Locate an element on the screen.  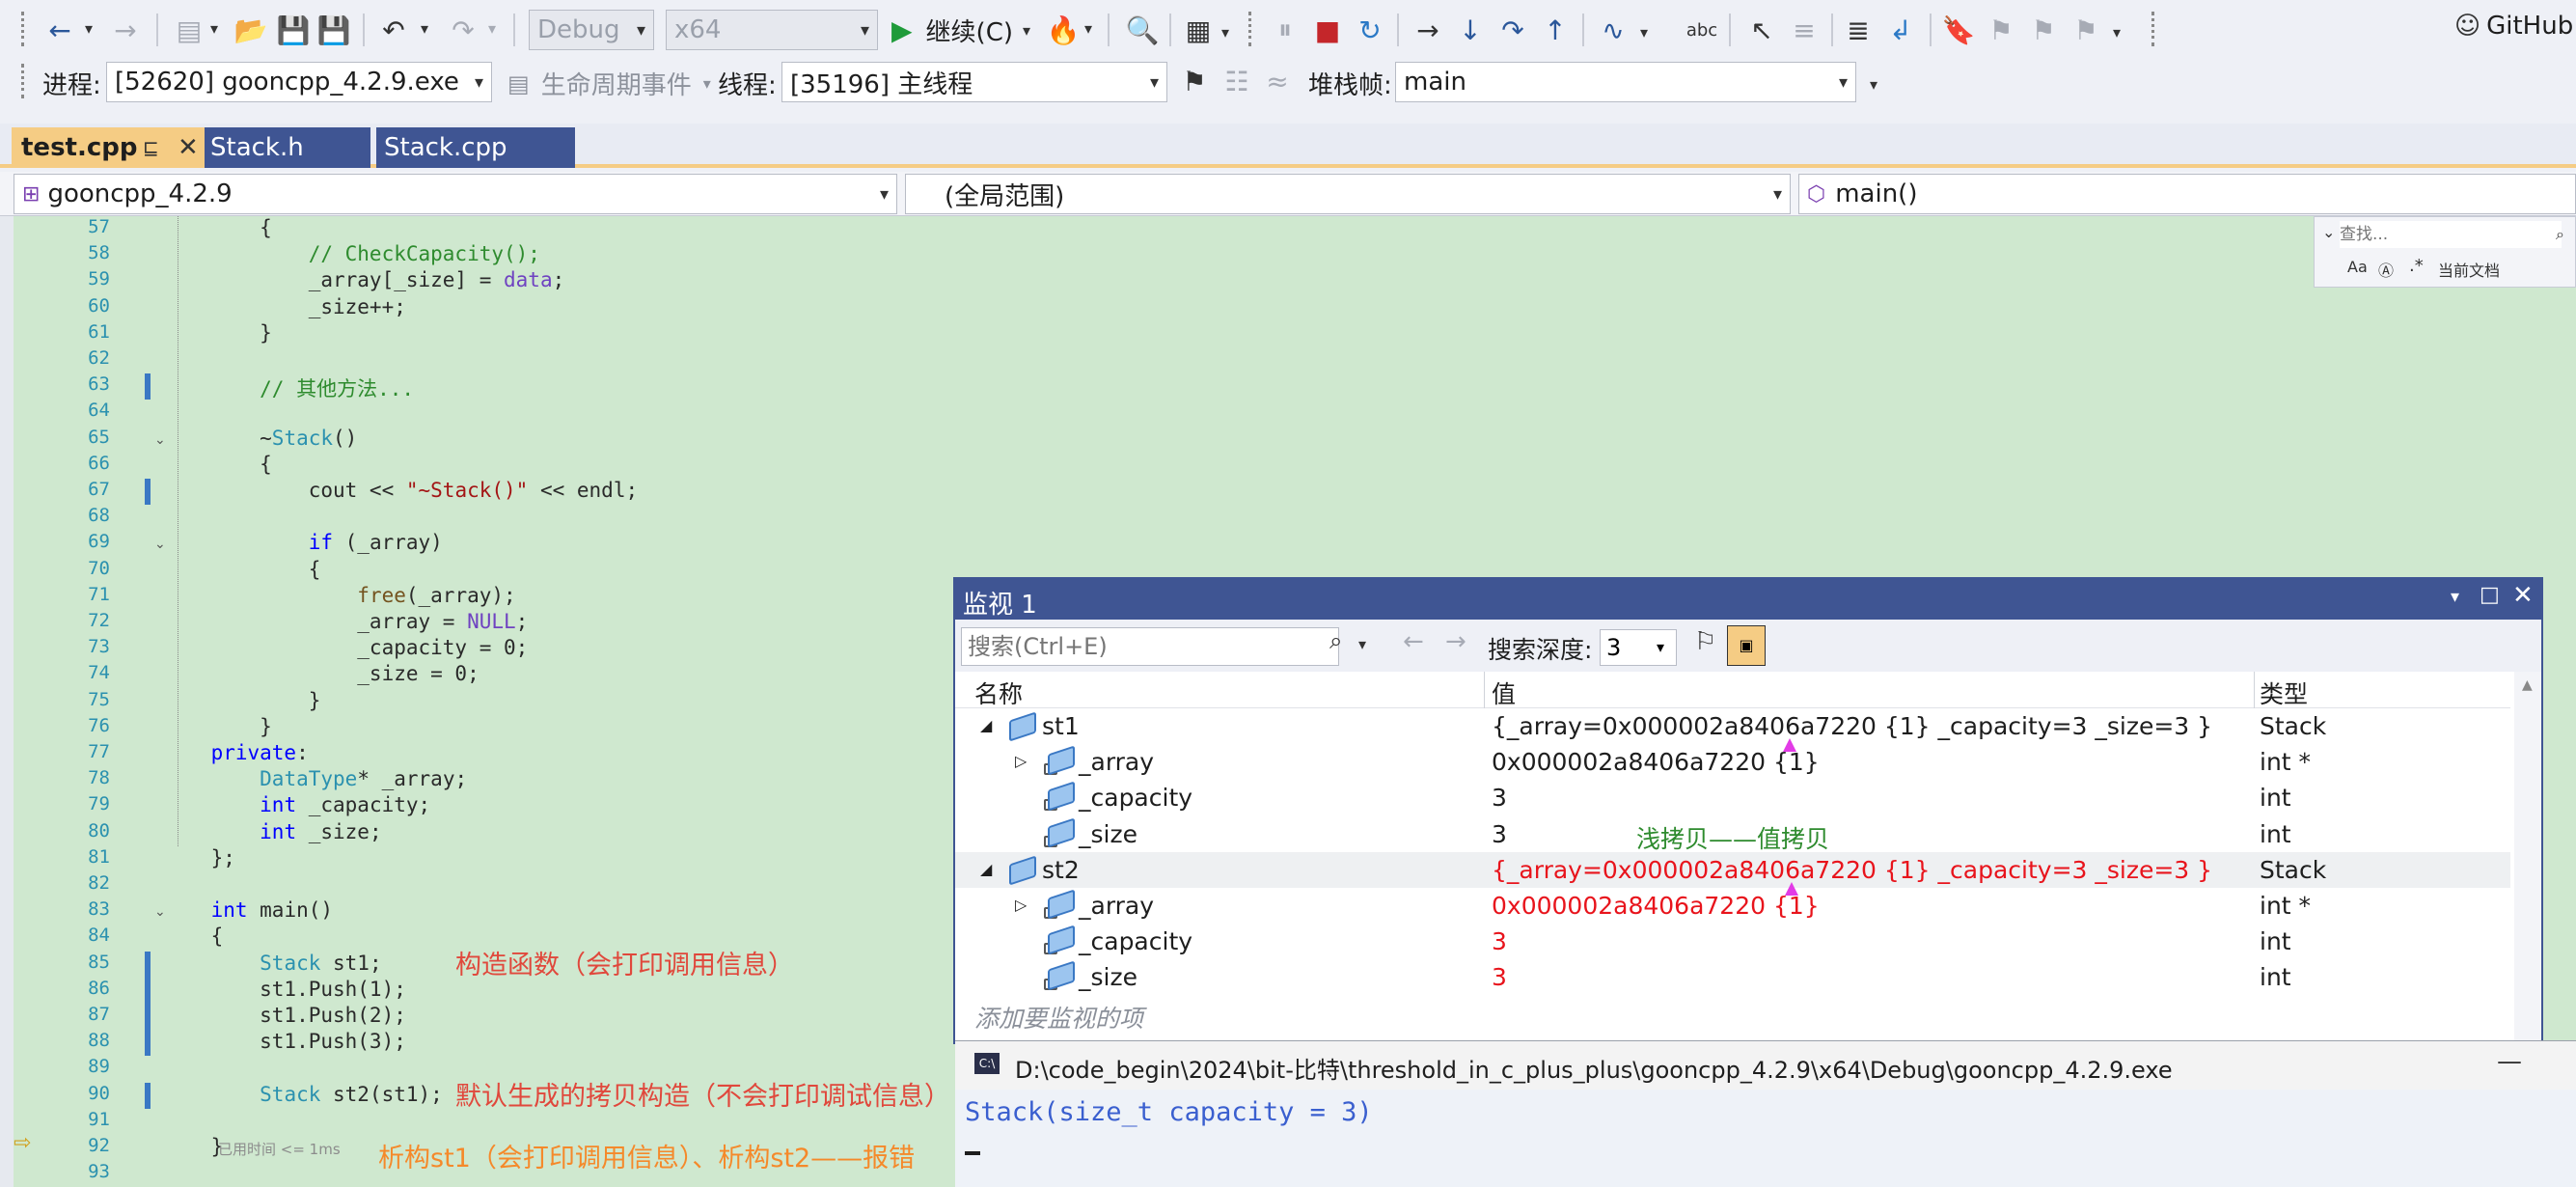
match-word-icon: Ⓐ is located at coordinates (2386, 269).